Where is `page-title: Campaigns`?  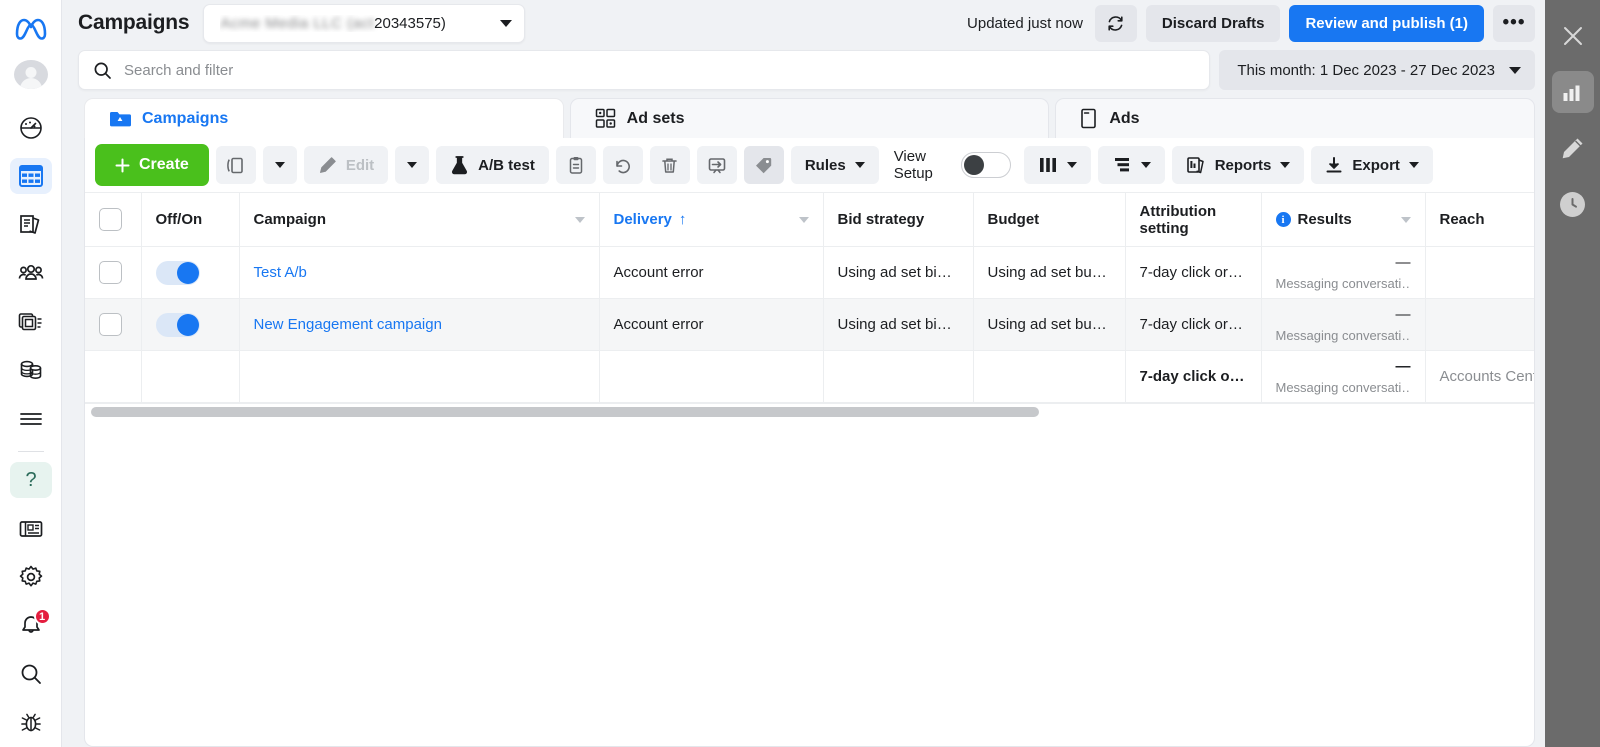
page-title: Campaigns is located at coordinates (134, 22).